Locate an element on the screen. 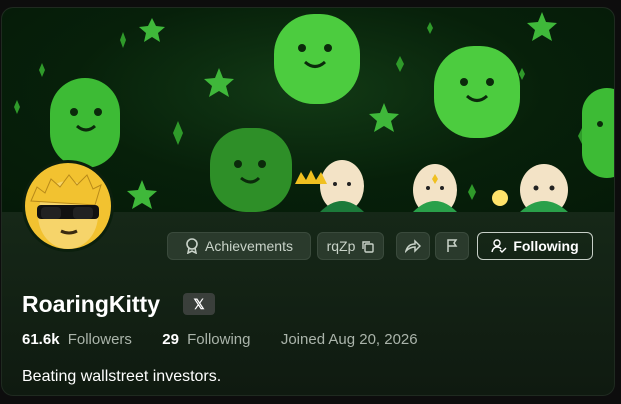 Image resolution: width=621 pixels, height=404 pixels. report-button is located at coordinates (452, 246).